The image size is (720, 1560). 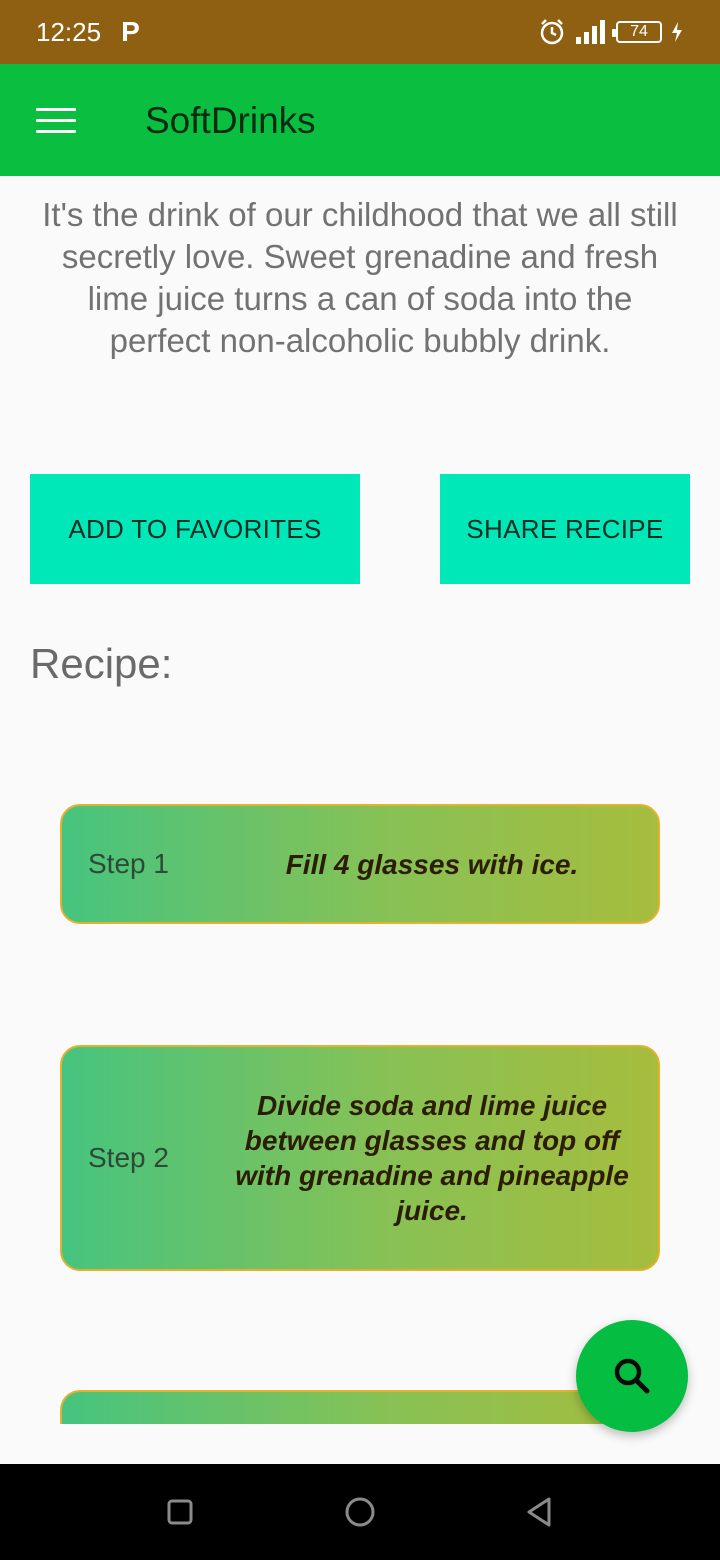 I want to click on recipe-heading: Recipe:, so click(x=101, y=663).